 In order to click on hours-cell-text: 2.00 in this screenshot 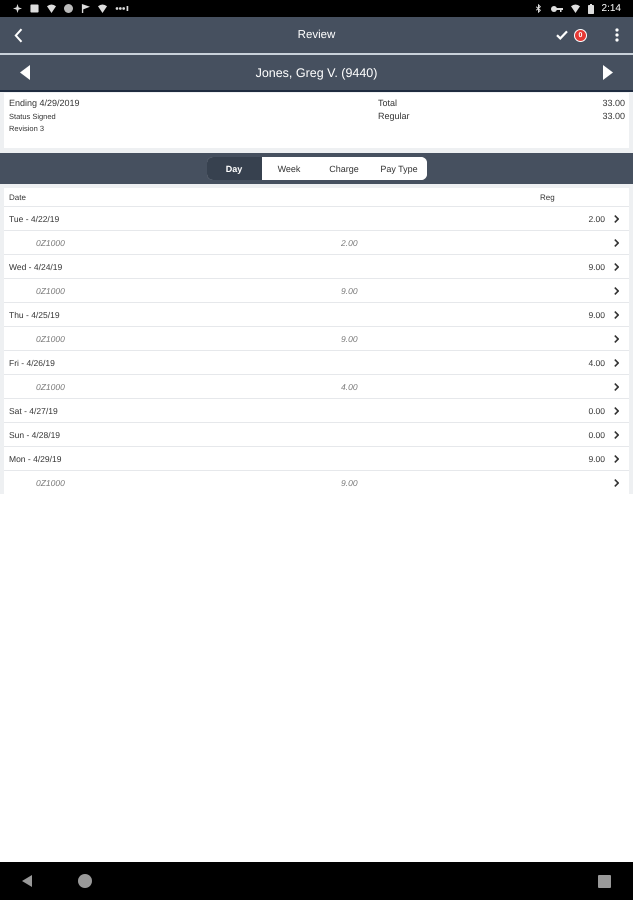, I will do `click(350, 243)`.